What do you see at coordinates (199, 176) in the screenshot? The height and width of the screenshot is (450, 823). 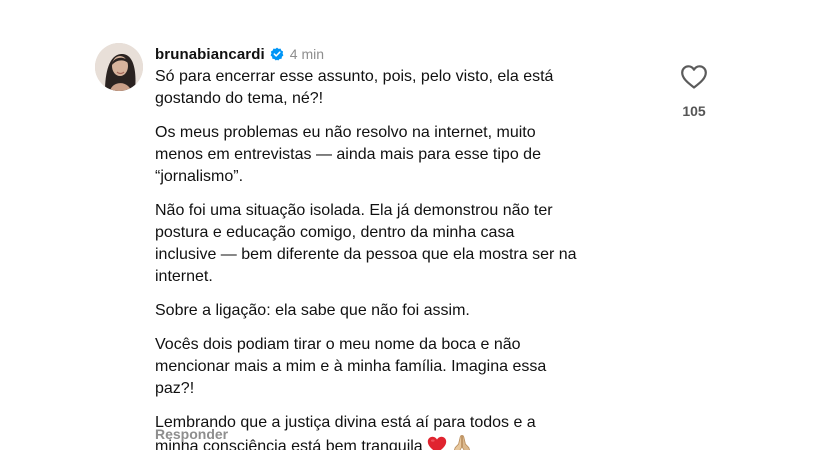 I see `text-line: “jornalismo”.` at bounding box center [199, 176].